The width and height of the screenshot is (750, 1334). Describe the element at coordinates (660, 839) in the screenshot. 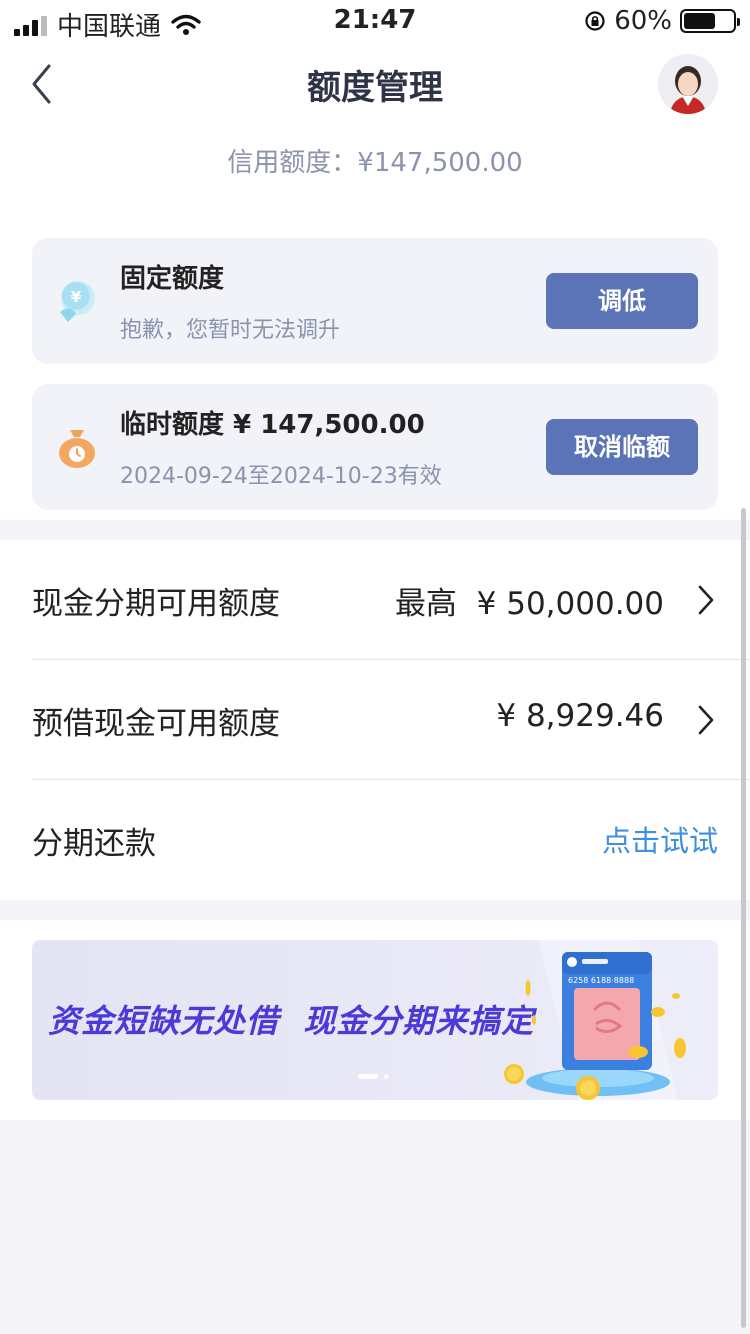

I see `try-it-link: 点击试试` at that location.